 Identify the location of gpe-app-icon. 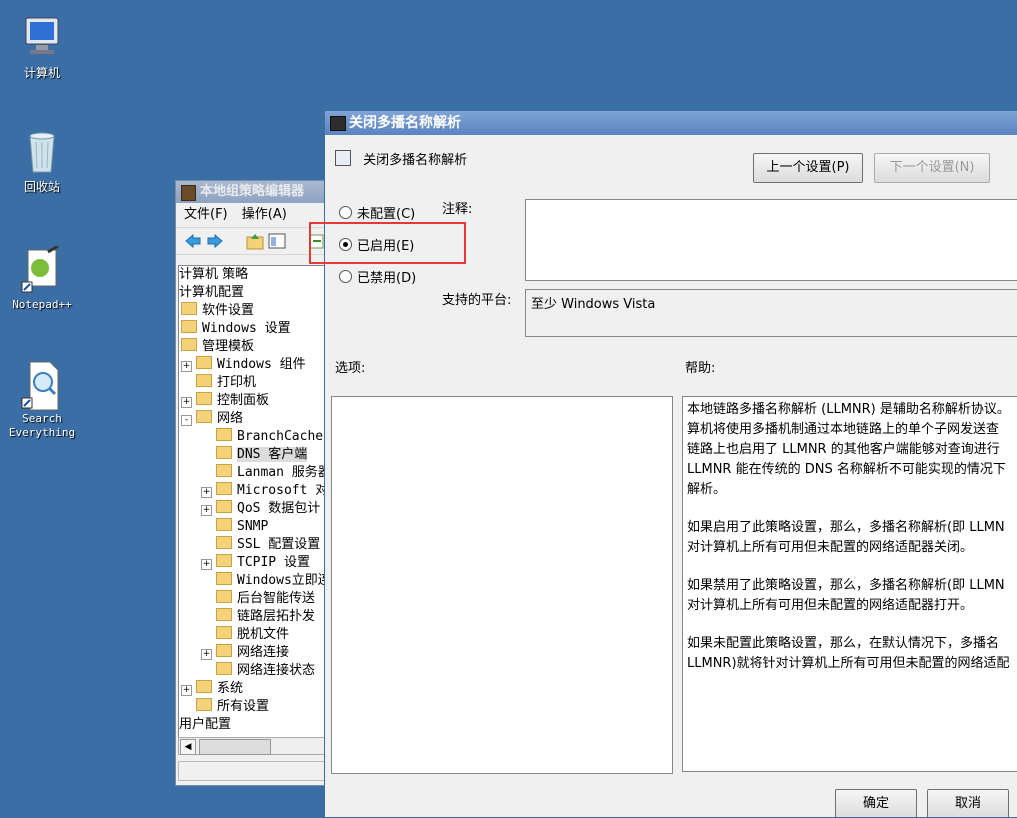
(188, 193).